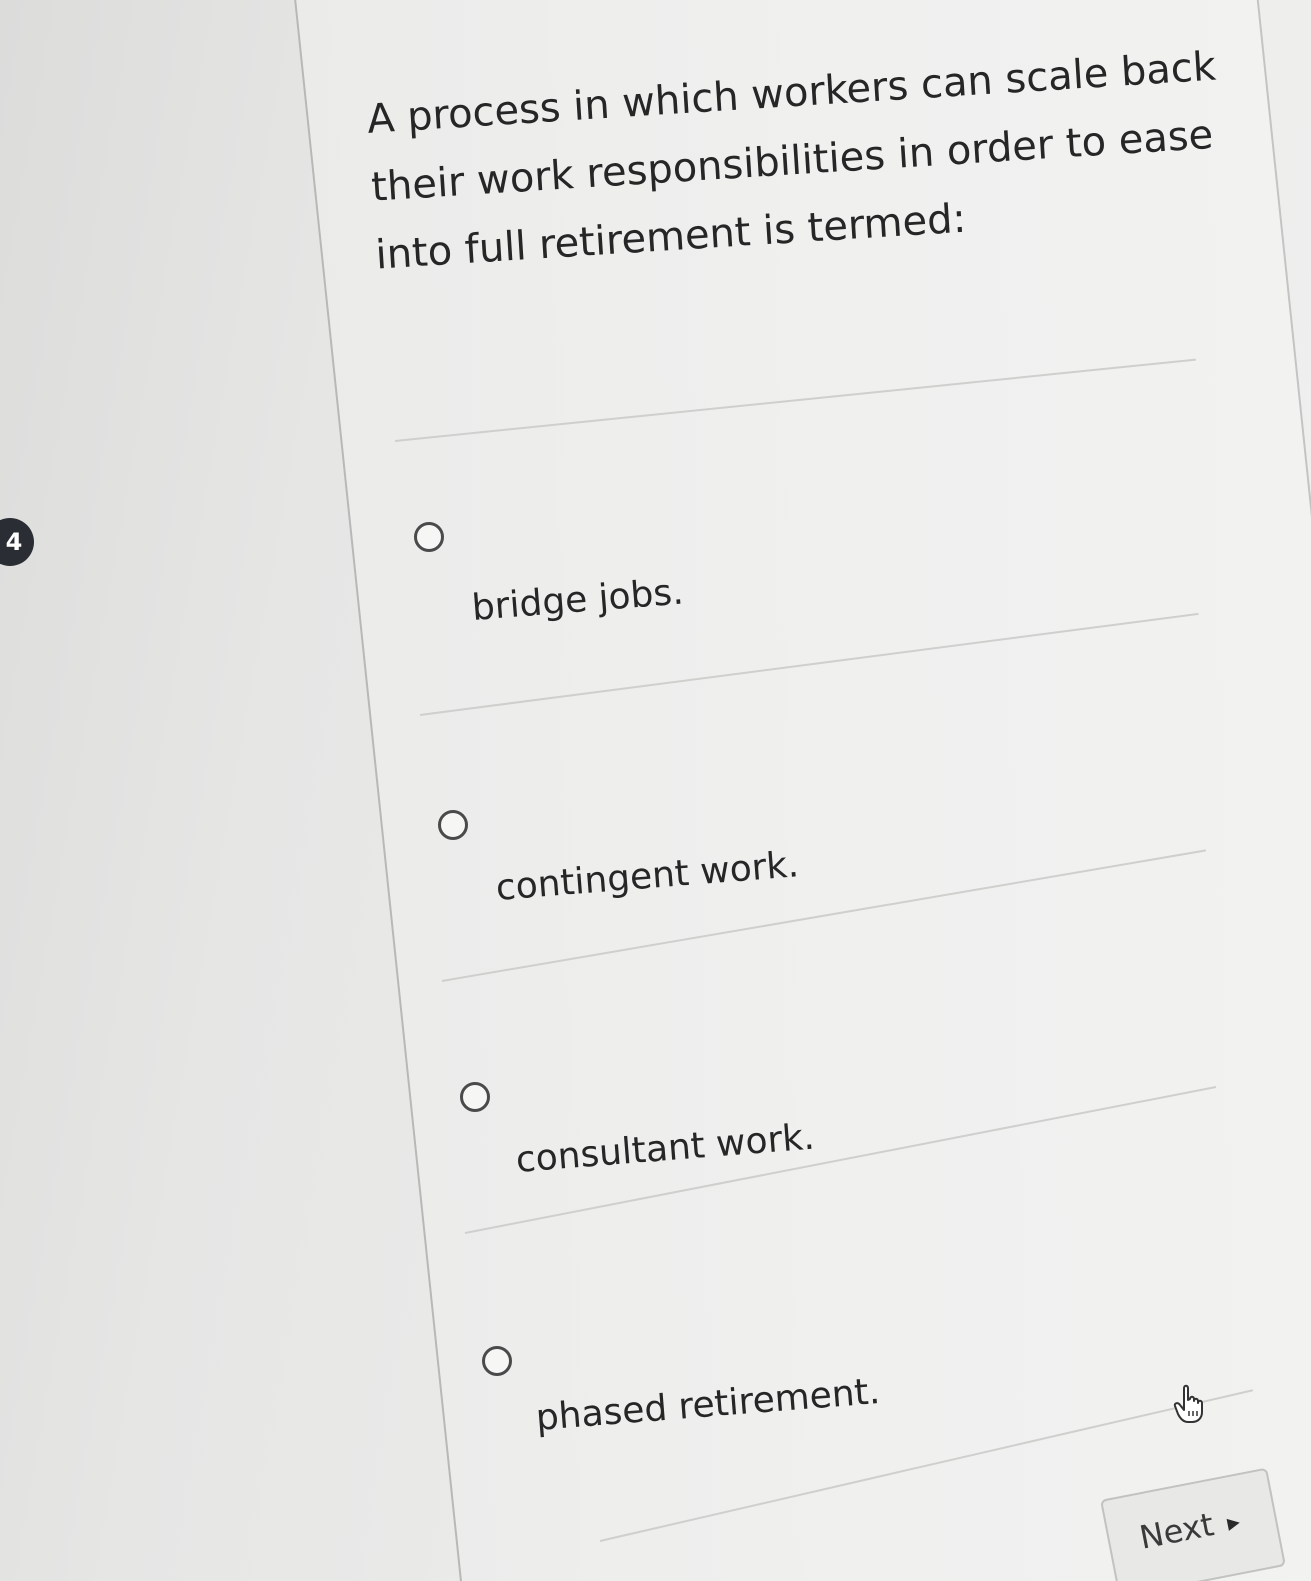 This screenshot has width=1311, height=1581. What do you see at coordinates (1176, 1531) in the screenshot?
I see `next-button-label: Next` at bounding box center [1176, 1531].